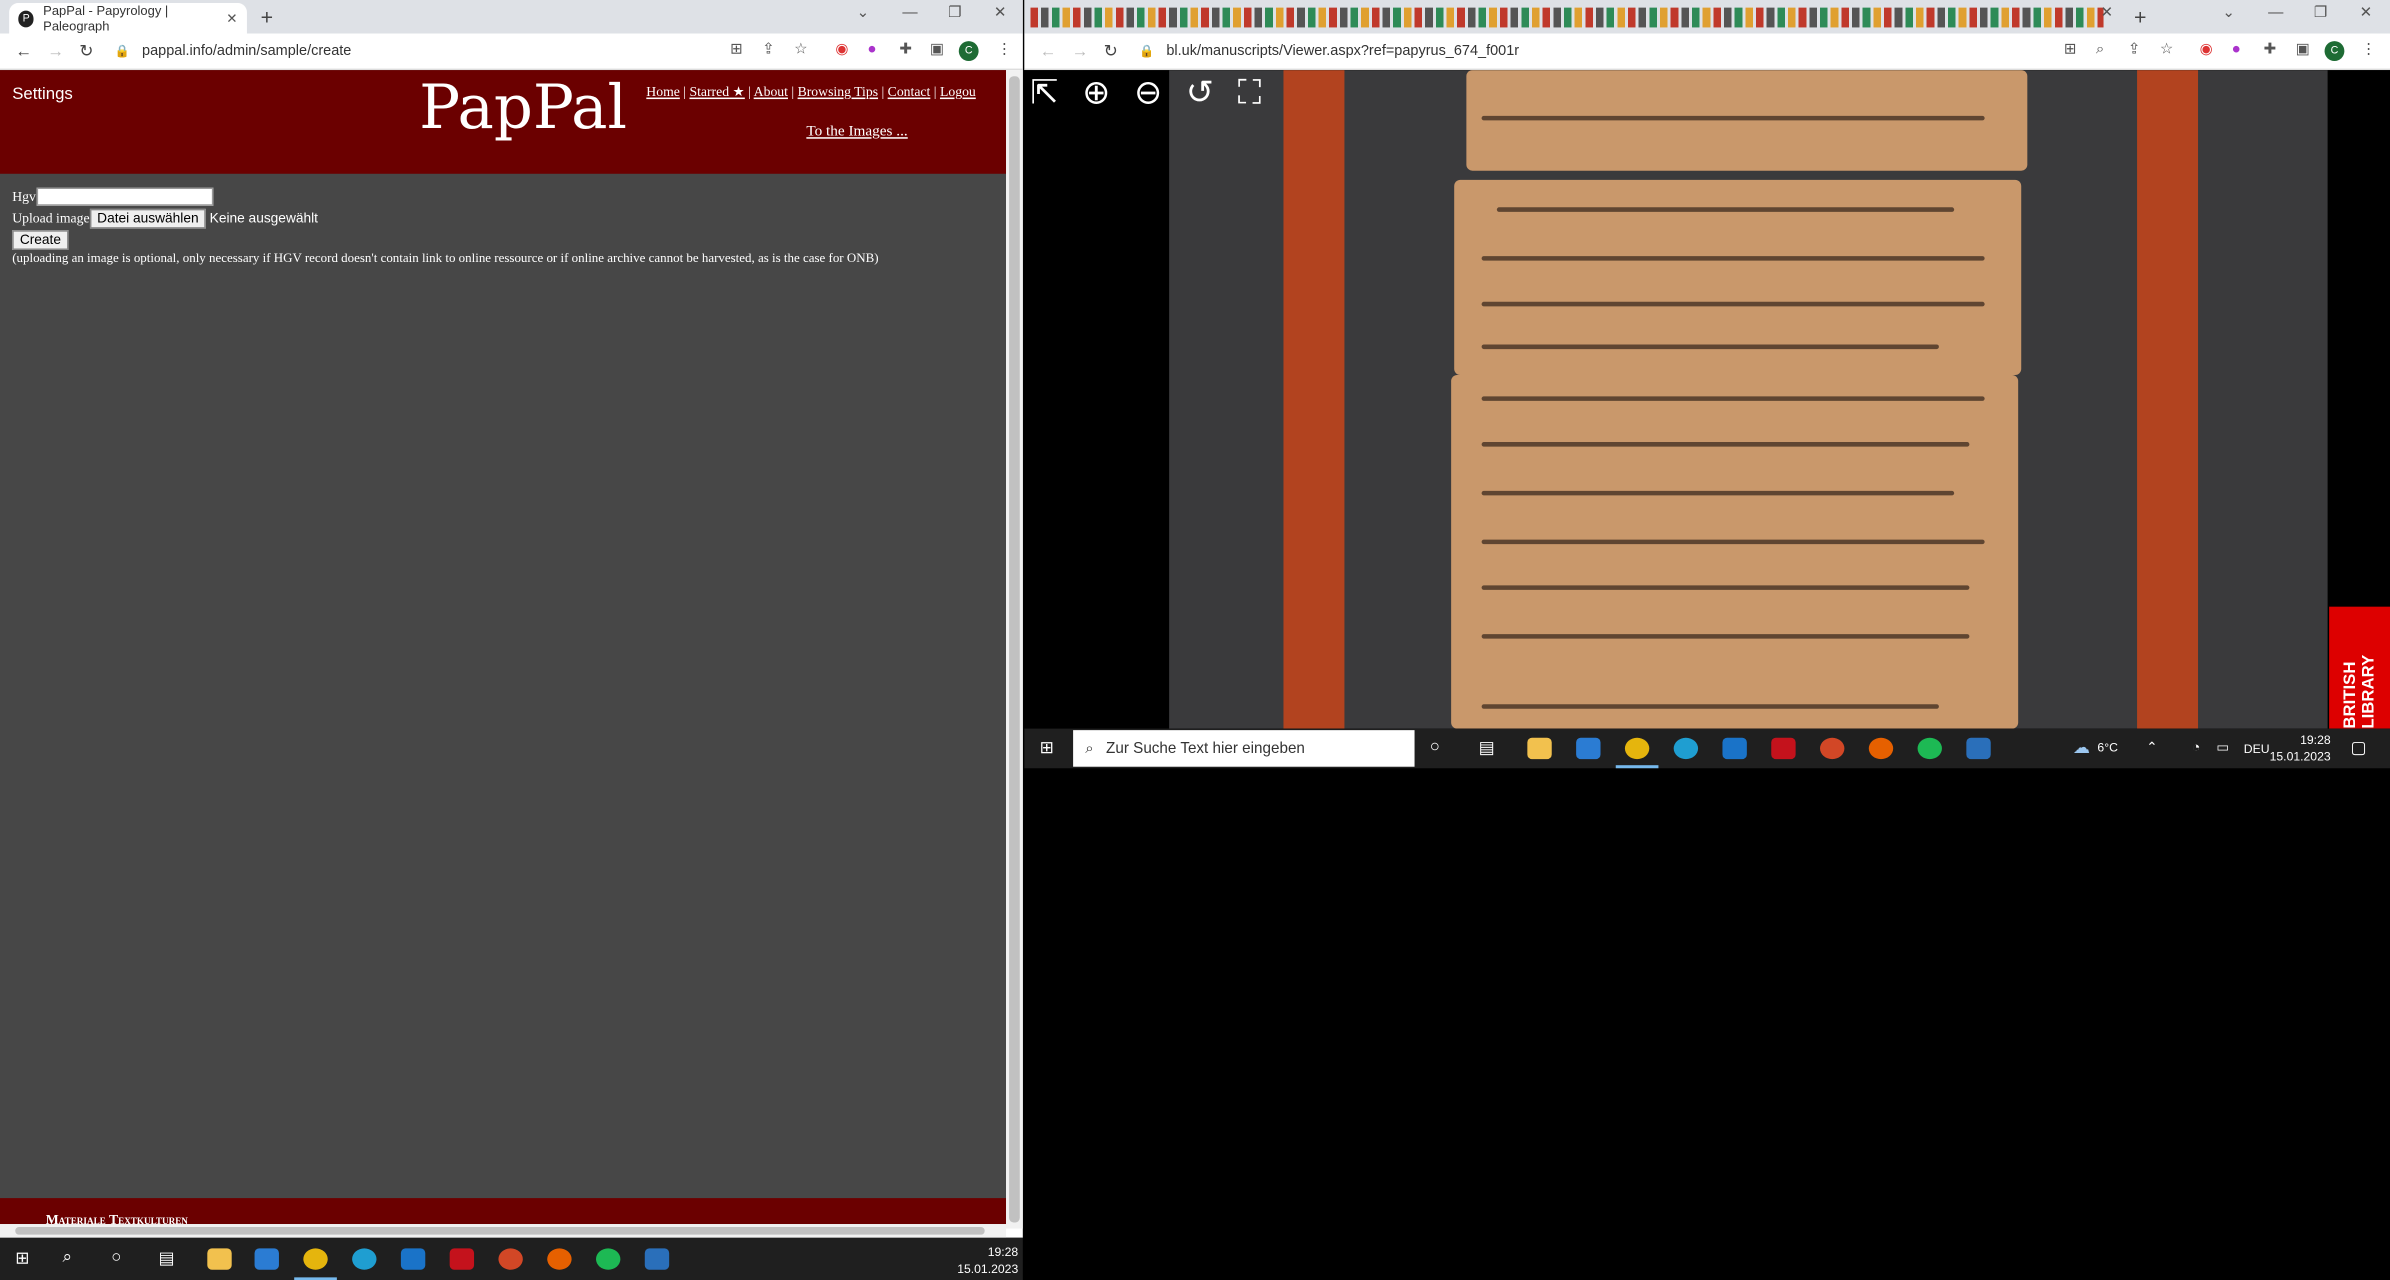 This screenshot has width=2390, height=1280. I want to click on settings-link: Settings, so click(42, 94).